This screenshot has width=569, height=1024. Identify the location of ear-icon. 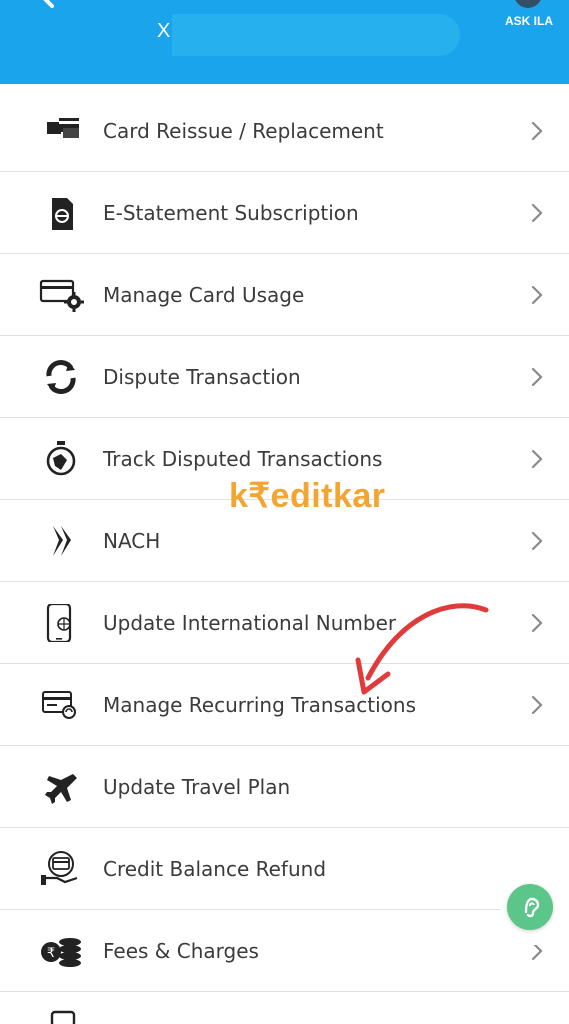
(532, 907).